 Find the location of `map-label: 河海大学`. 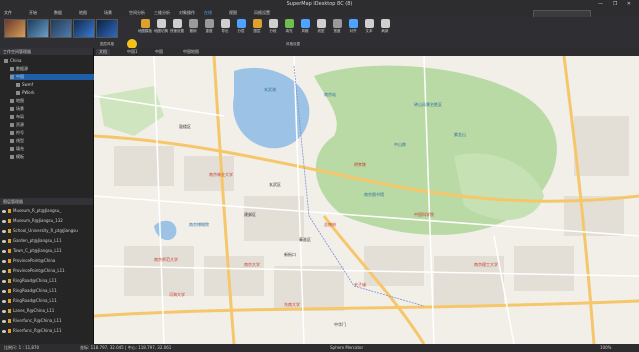

map-label: 河海大学 is located at coordinates (177, 294).